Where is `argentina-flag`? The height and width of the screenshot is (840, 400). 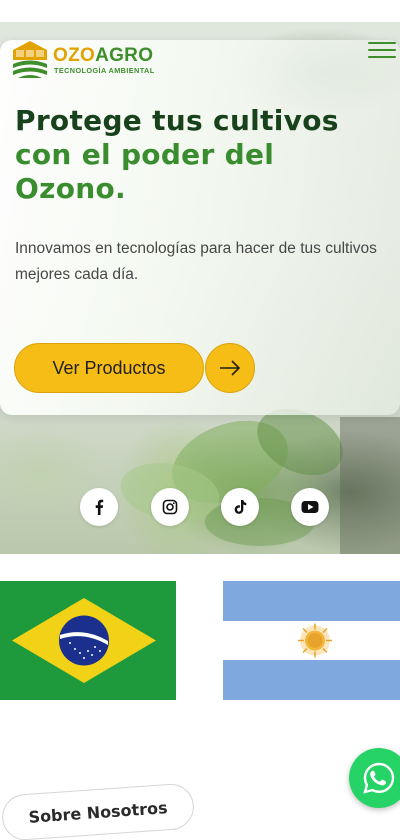
argentina-flag is located at coordinates (311, 640).